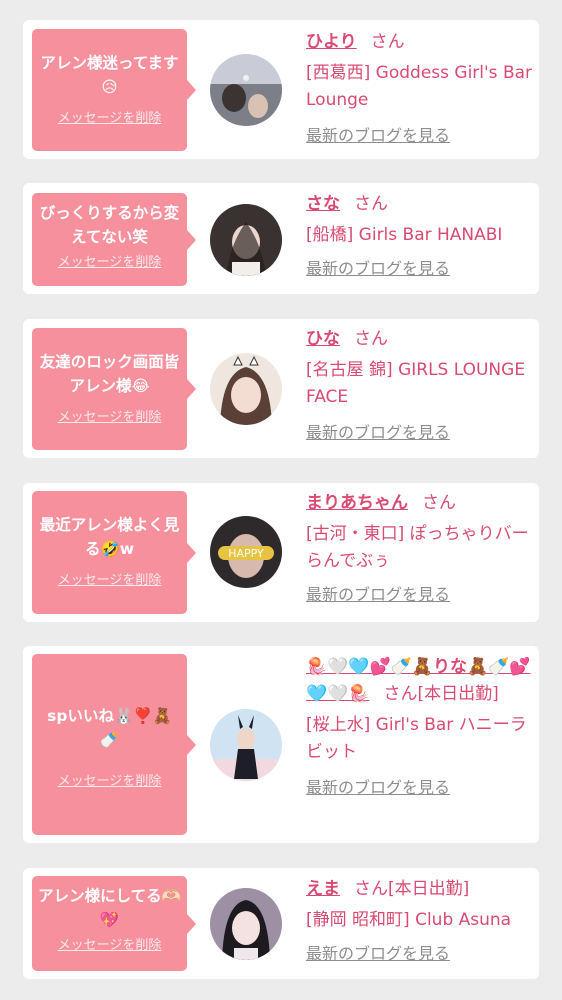 This screenshot has width=562, height=1000. I want to click on message-bubble: 友達のロック画面皆アレン様😂 メッセージを削除, so click(114, 389).